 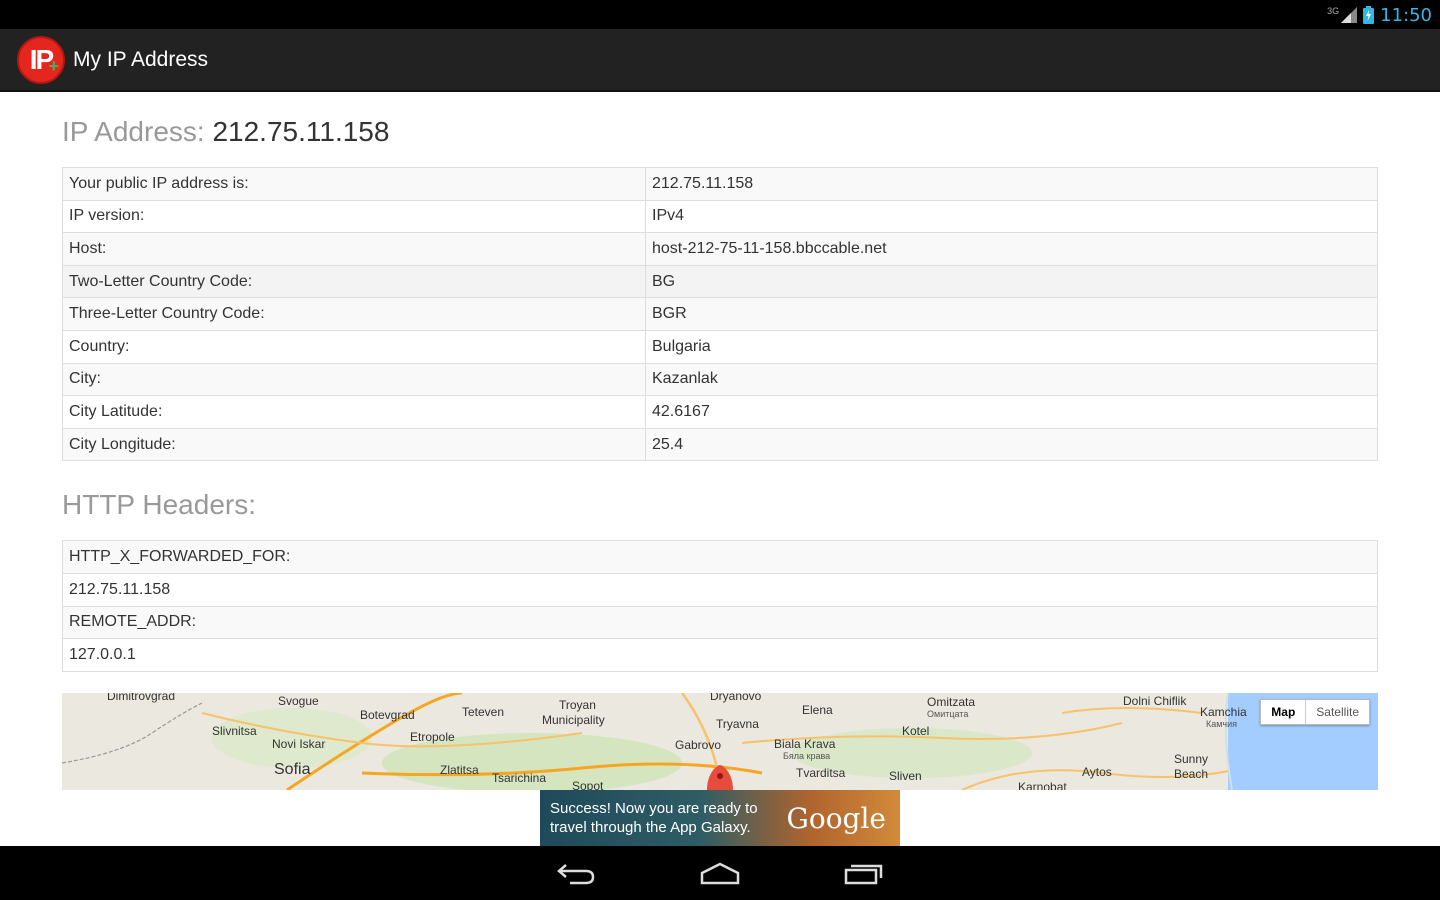 I want to click on table-row: Country: Bulgaria, so click(x=720, y=346).